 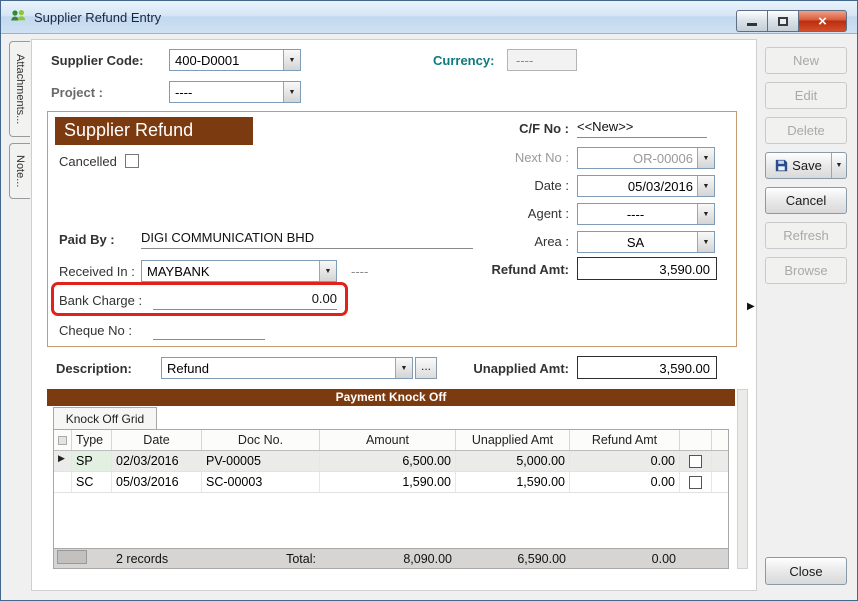 I want to click on minimize-button, so click(x=751, y=21).